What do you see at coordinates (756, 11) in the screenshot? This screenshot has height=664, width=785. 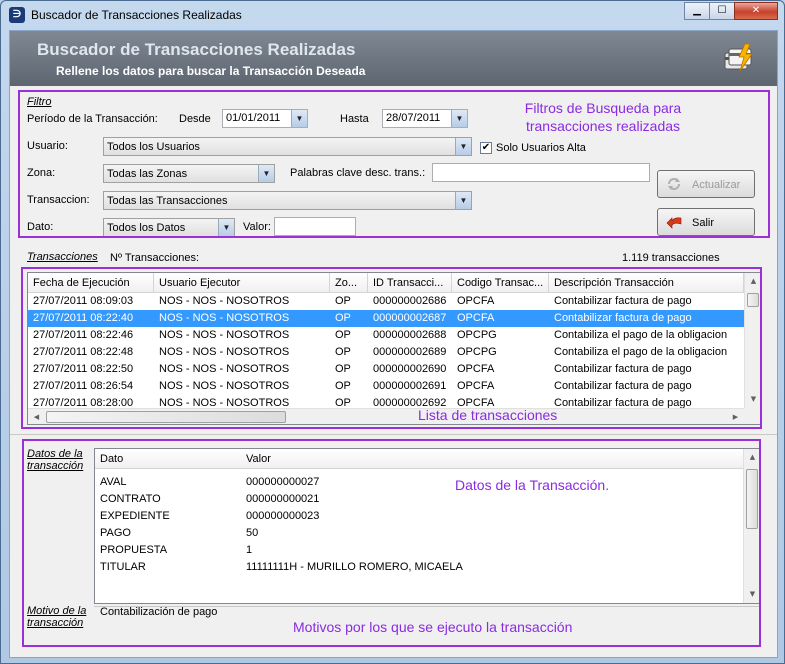 I see `close-button: ✕` at bounding box center [756, 11].